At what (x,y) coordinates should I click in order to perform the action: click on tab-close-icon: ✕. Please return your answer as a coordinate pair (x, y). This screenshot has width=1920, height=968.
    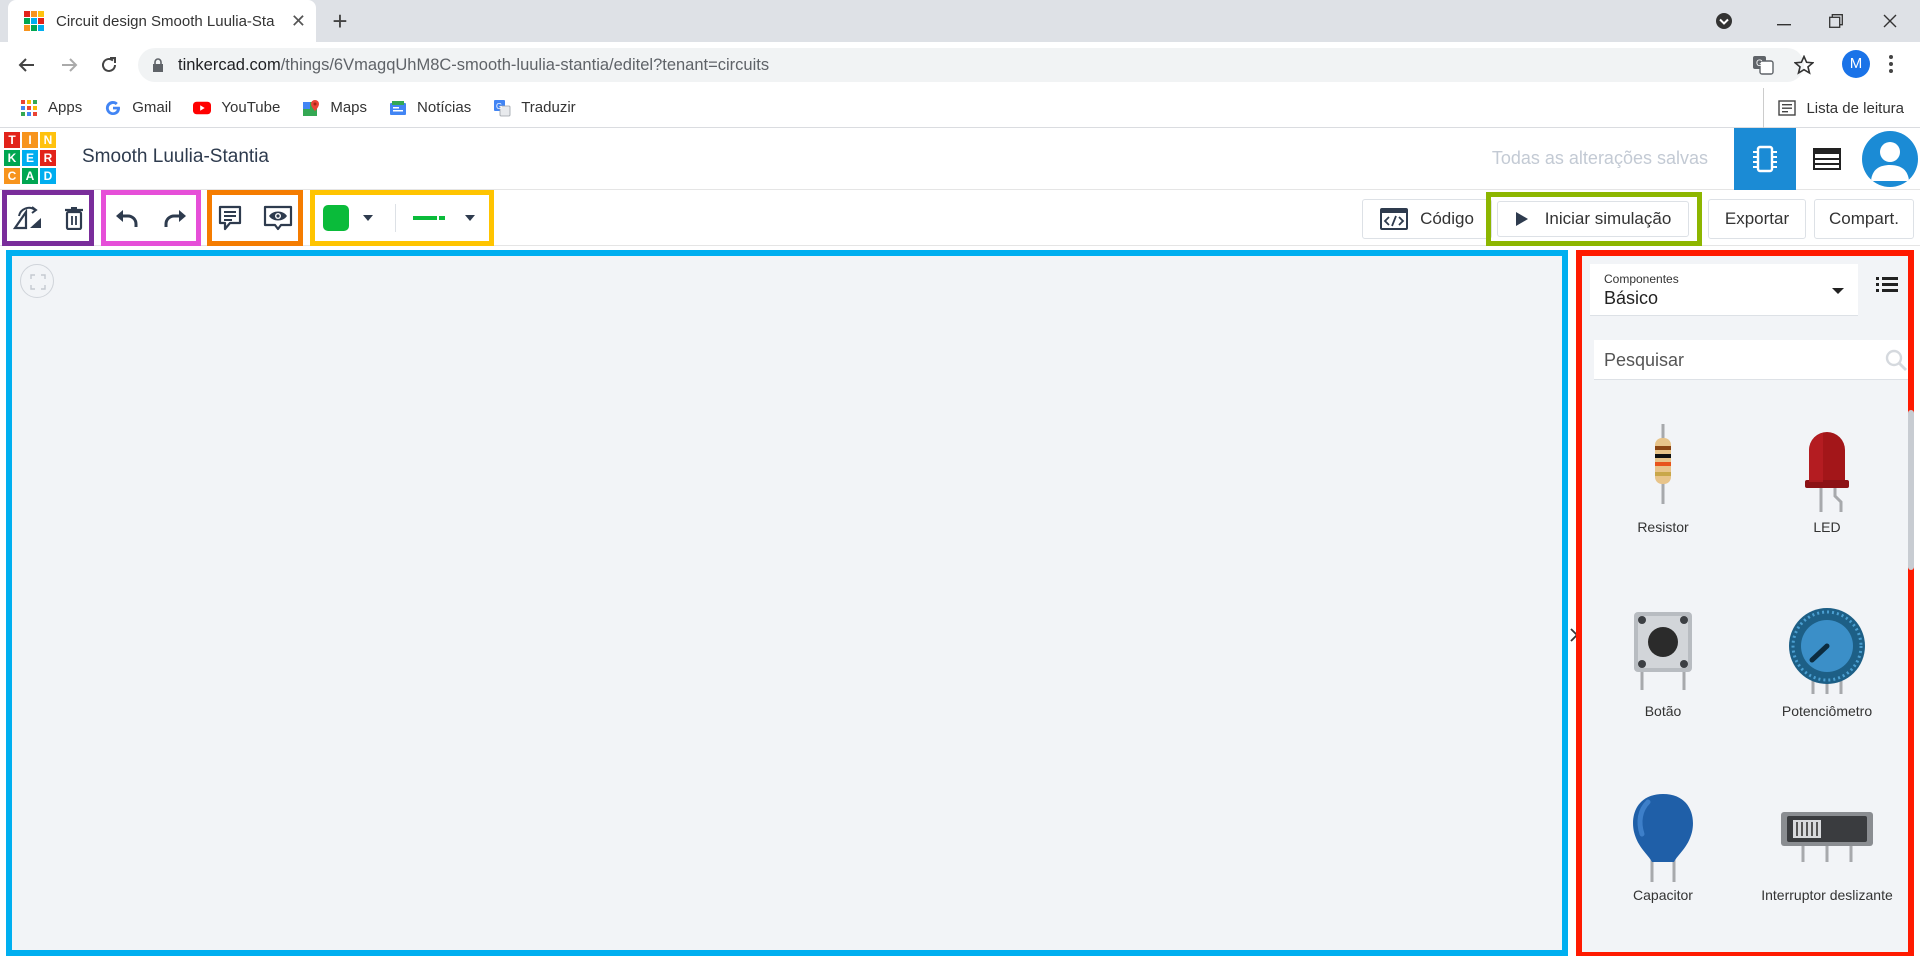
    Looking at the image, I should click on (298, 21).